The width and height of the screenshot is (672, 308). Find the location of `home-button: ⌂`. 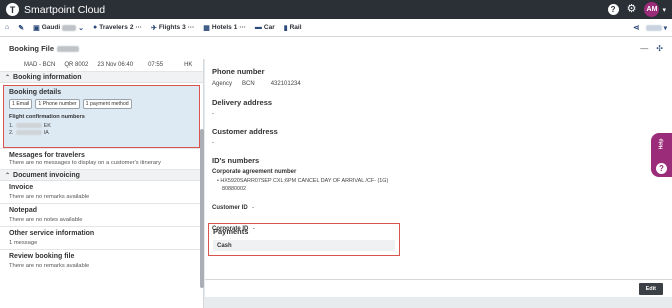

home-button: ⌂ is located at coordinates (7, 27).